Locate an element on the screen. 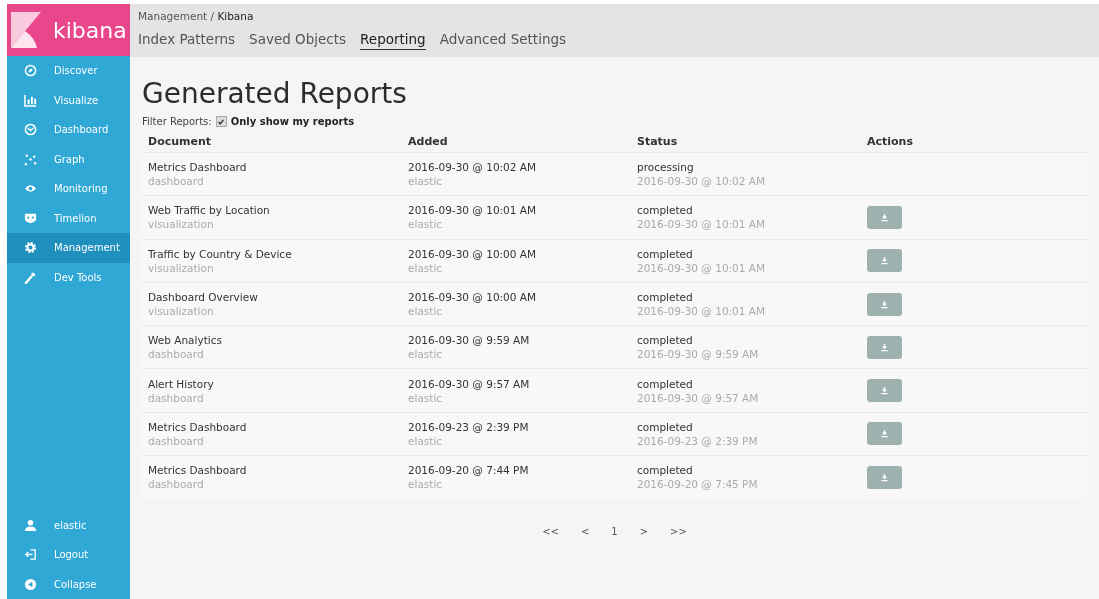 The width and height of the screenshot is (1099, 599). status-time: 2016-09-30 @ 9:57 AM is located at coordinates (698, 397).